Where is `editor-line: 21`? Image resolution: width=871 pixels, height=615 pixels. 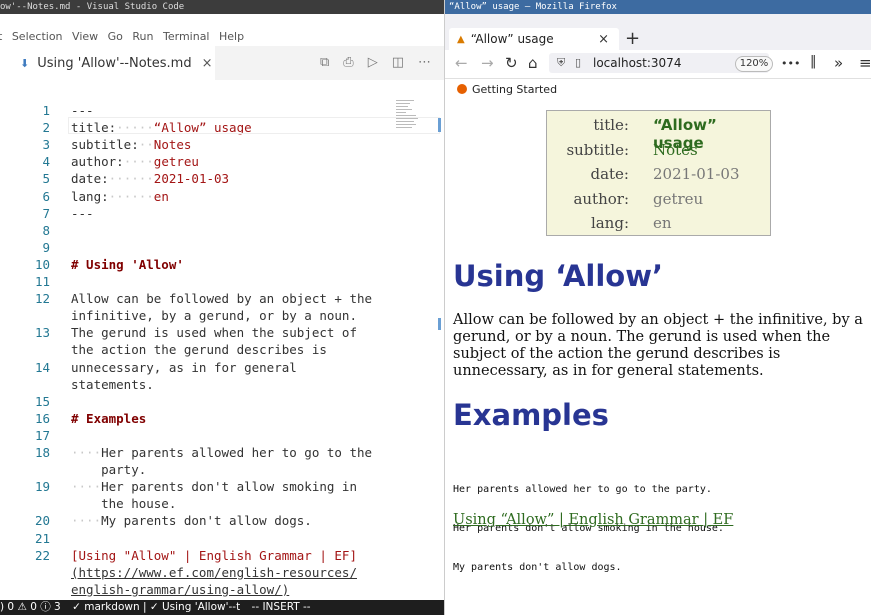 editor-line: 21 is located at coordinates (215, 539).